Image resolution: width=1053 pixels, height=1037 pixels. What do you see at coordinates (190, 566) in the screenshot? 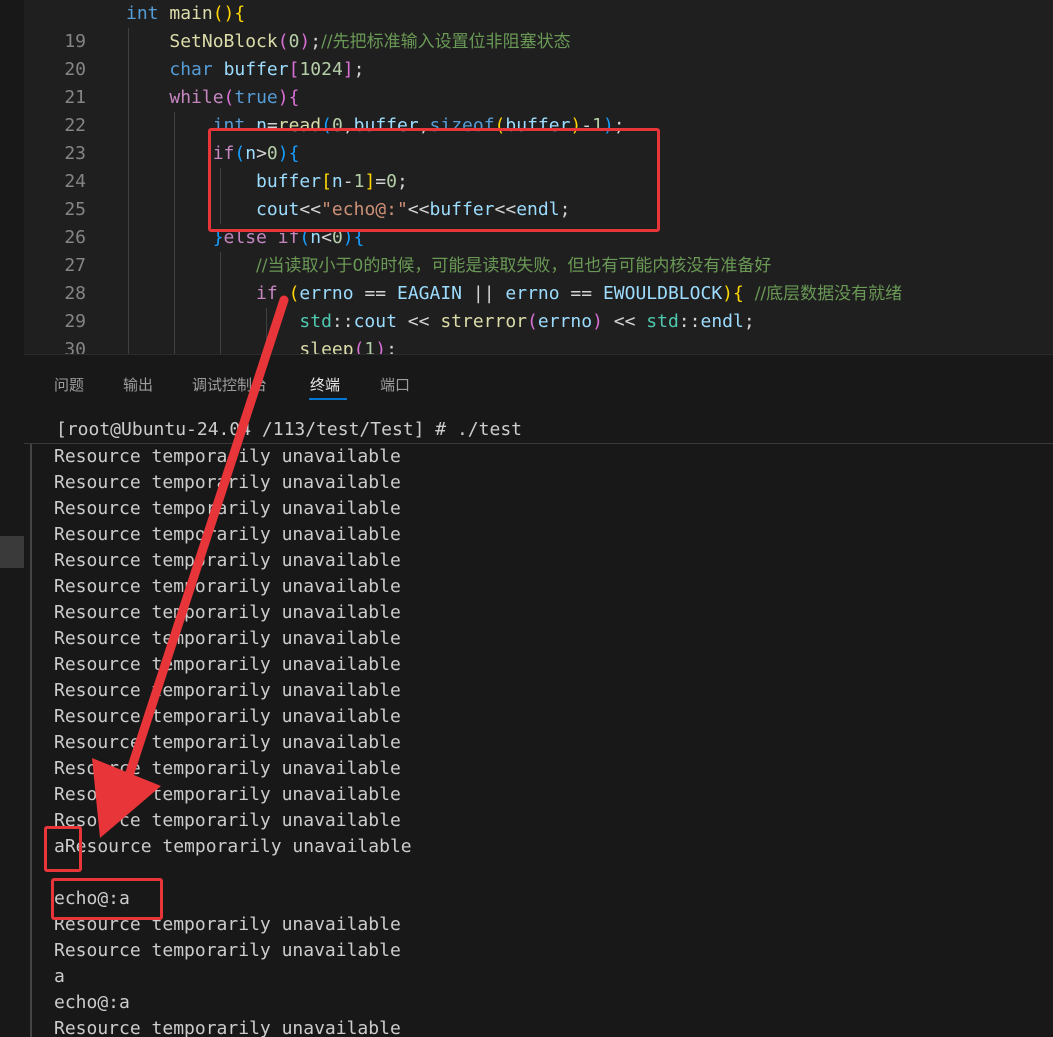
I see `annotation-arrow` at bounding box center [190, 566].